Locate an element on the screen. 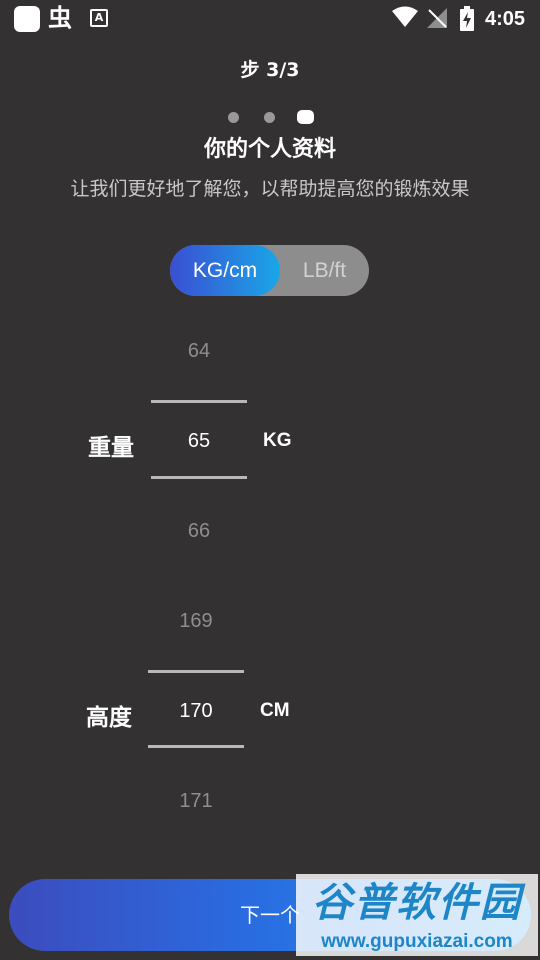  wifi-icon is located at coordinates (405, 16).